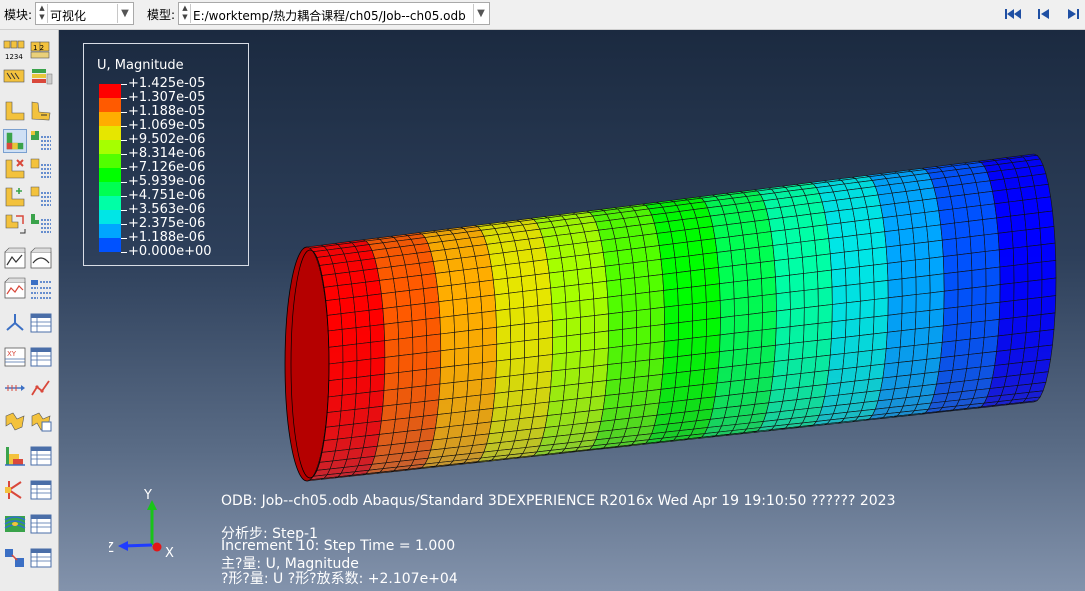 The height and width of the screenshot is (591, 1085). Describe the element at coordinates (124, 238) in the screenshot. I see `legend-tick` at that location.